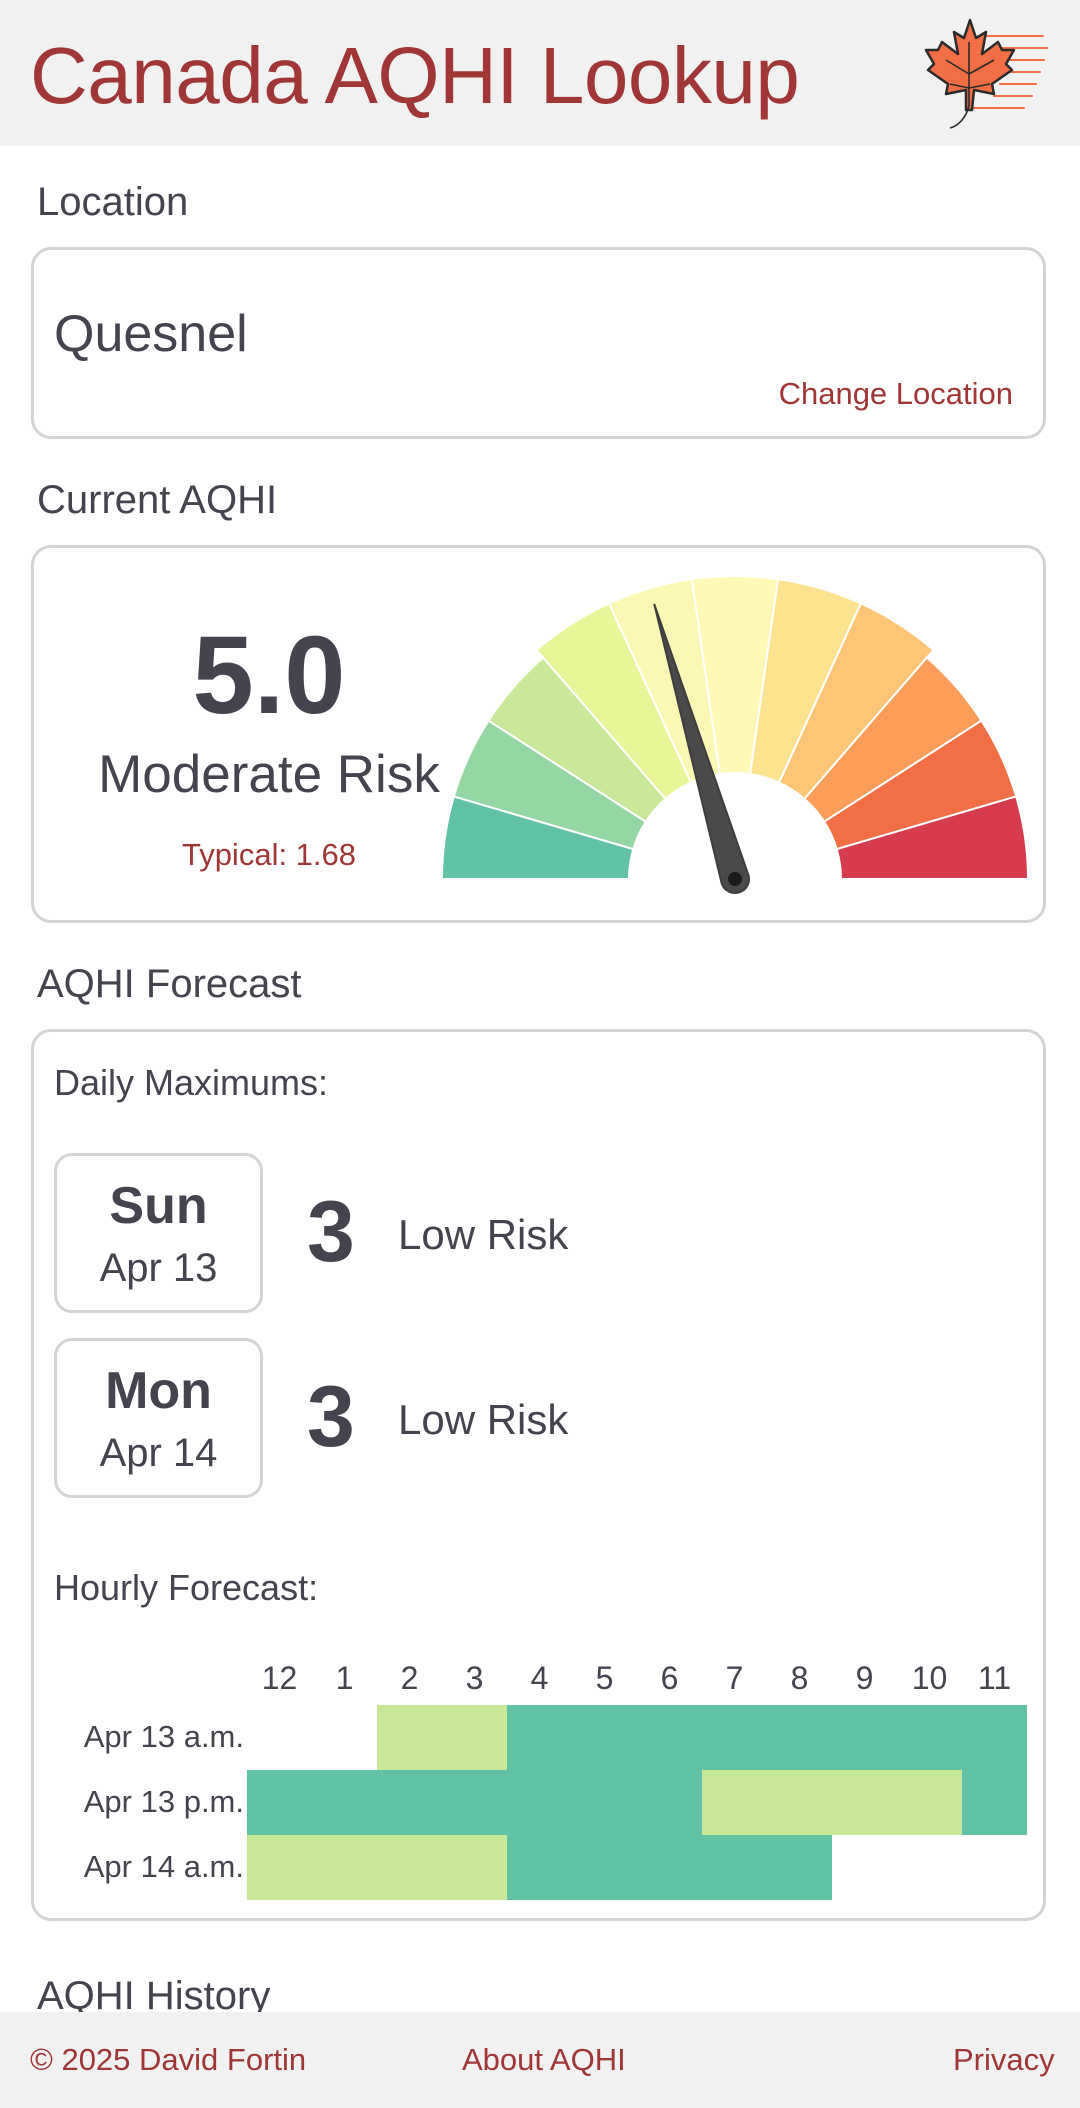 This screenshot has height=2108, width=1080. What do you see at coordinates (158, 1268) in the screenshot?
I see `day-date: Apr 13` at bounding box center [158, 1268].